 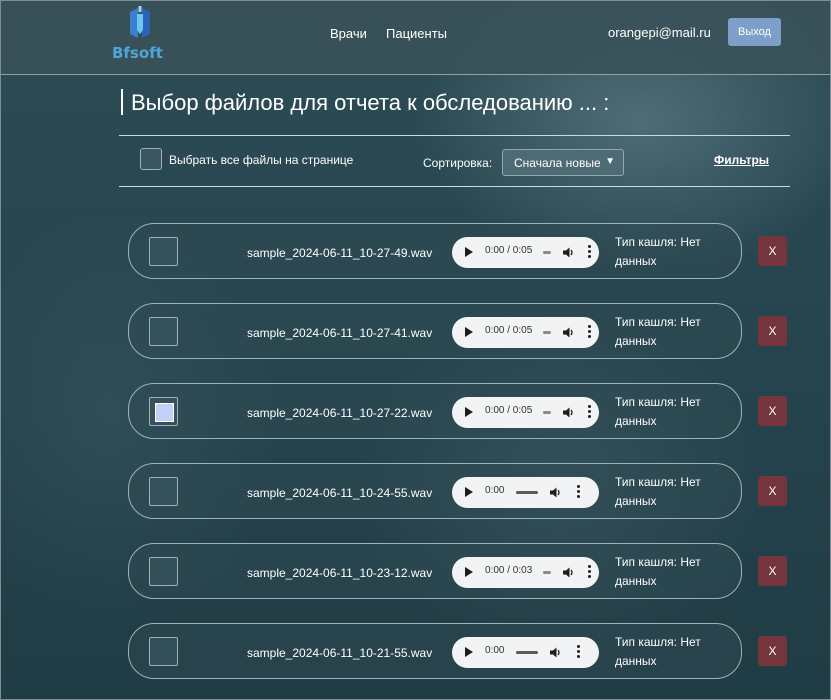 I want to click on file-name: sample_2024-06-11_10-27-22.wav, so click(x=340, y=413).